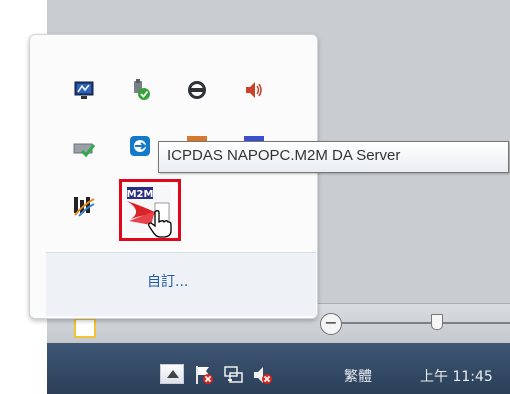 This screenshot has height=394, width=510. Describe the element at coordinates (84, 90) in the screenshot. I see `network-monitor-icon` at that location.